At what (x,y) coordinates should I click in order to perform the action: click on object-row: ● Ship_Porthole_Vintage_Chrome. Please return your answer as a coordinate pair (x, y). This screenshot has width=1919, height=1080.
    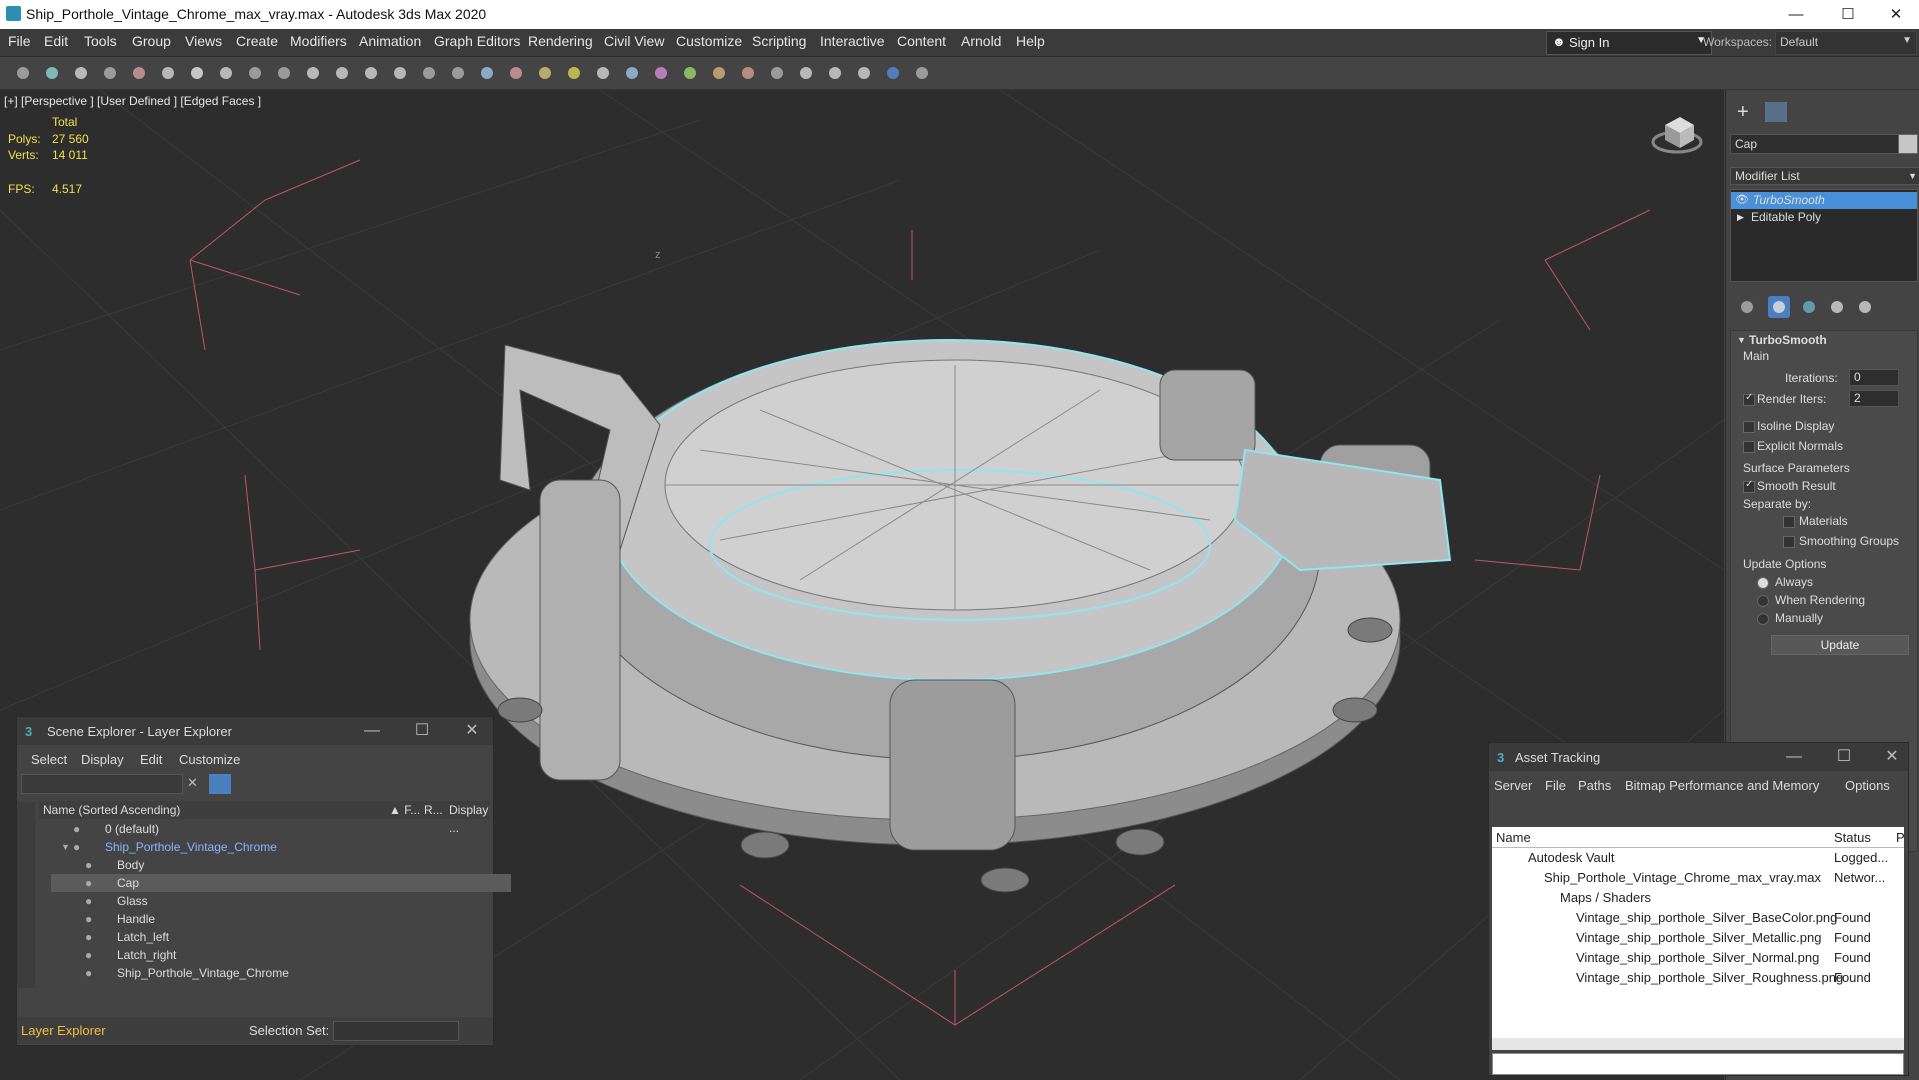
    Looking at the image, I should click on (281, 973).